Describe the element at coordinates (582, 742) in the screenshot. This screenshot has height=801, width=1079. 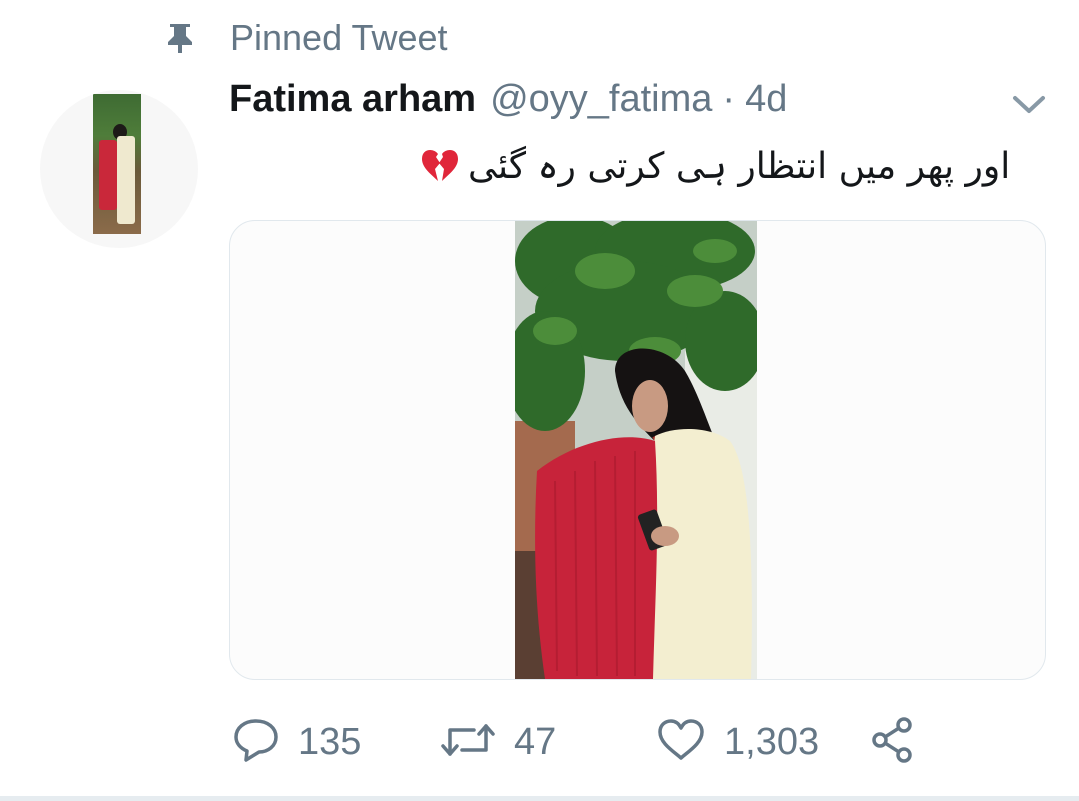
I see `tweet-actions: 135 47 1,303` at that location.